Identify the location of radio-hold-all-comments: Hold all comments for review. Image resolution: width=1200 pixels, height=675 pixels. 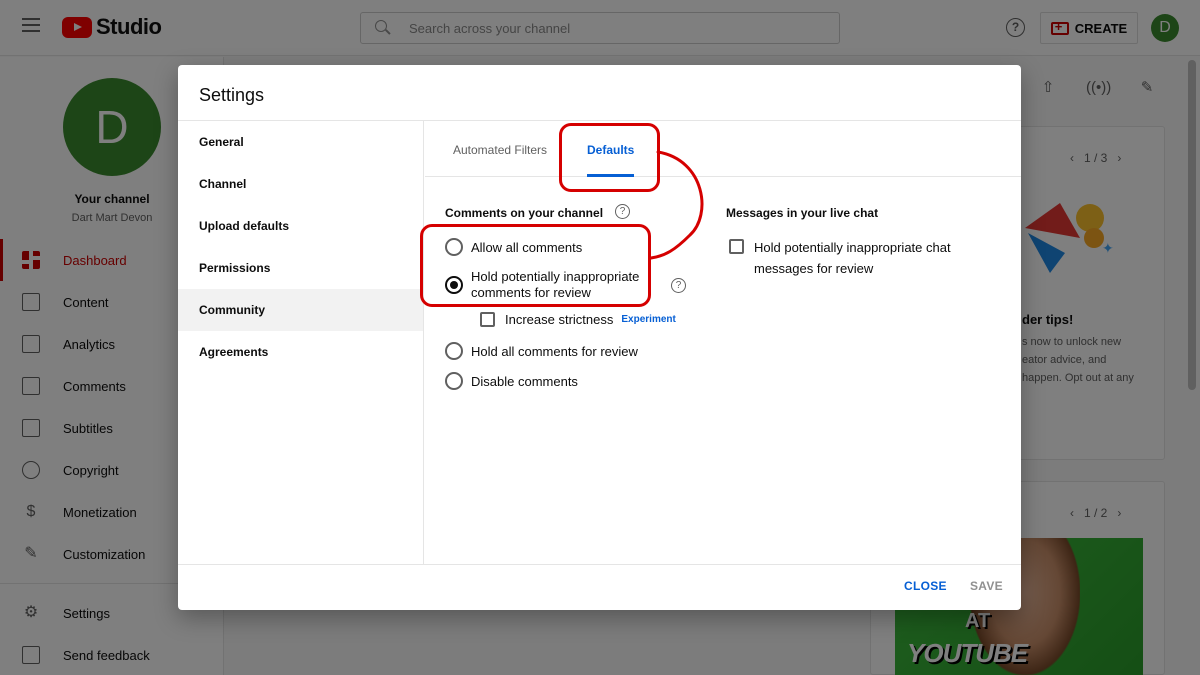
(541, 351).